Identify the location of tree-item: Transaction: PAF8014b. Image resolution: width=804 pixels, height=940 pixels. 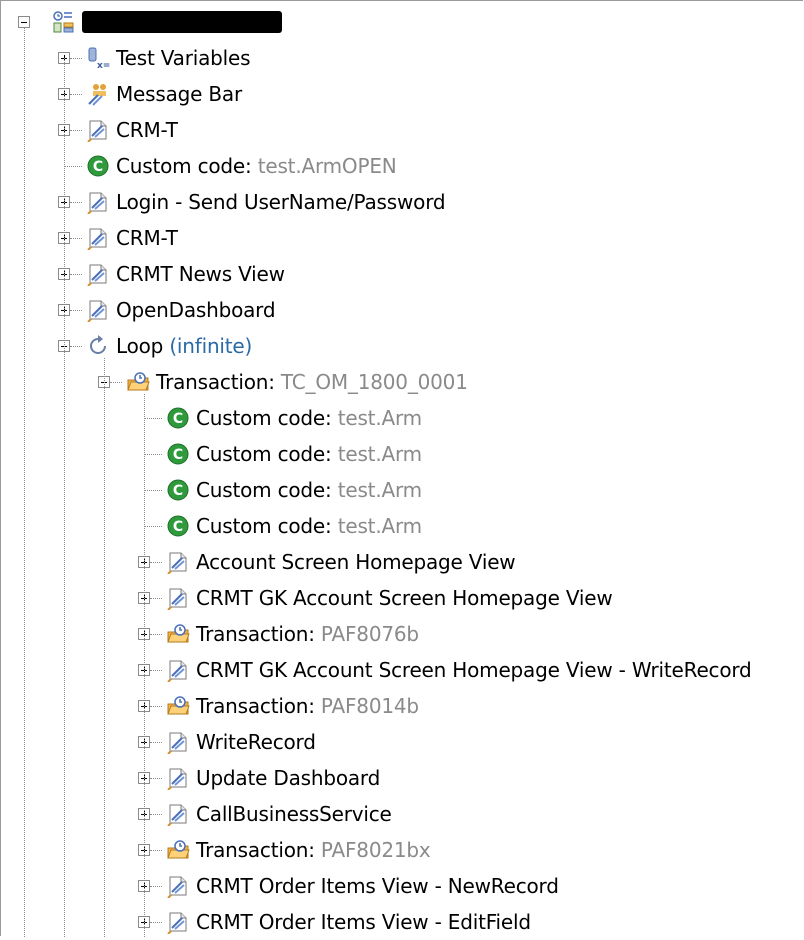
(292, 706).